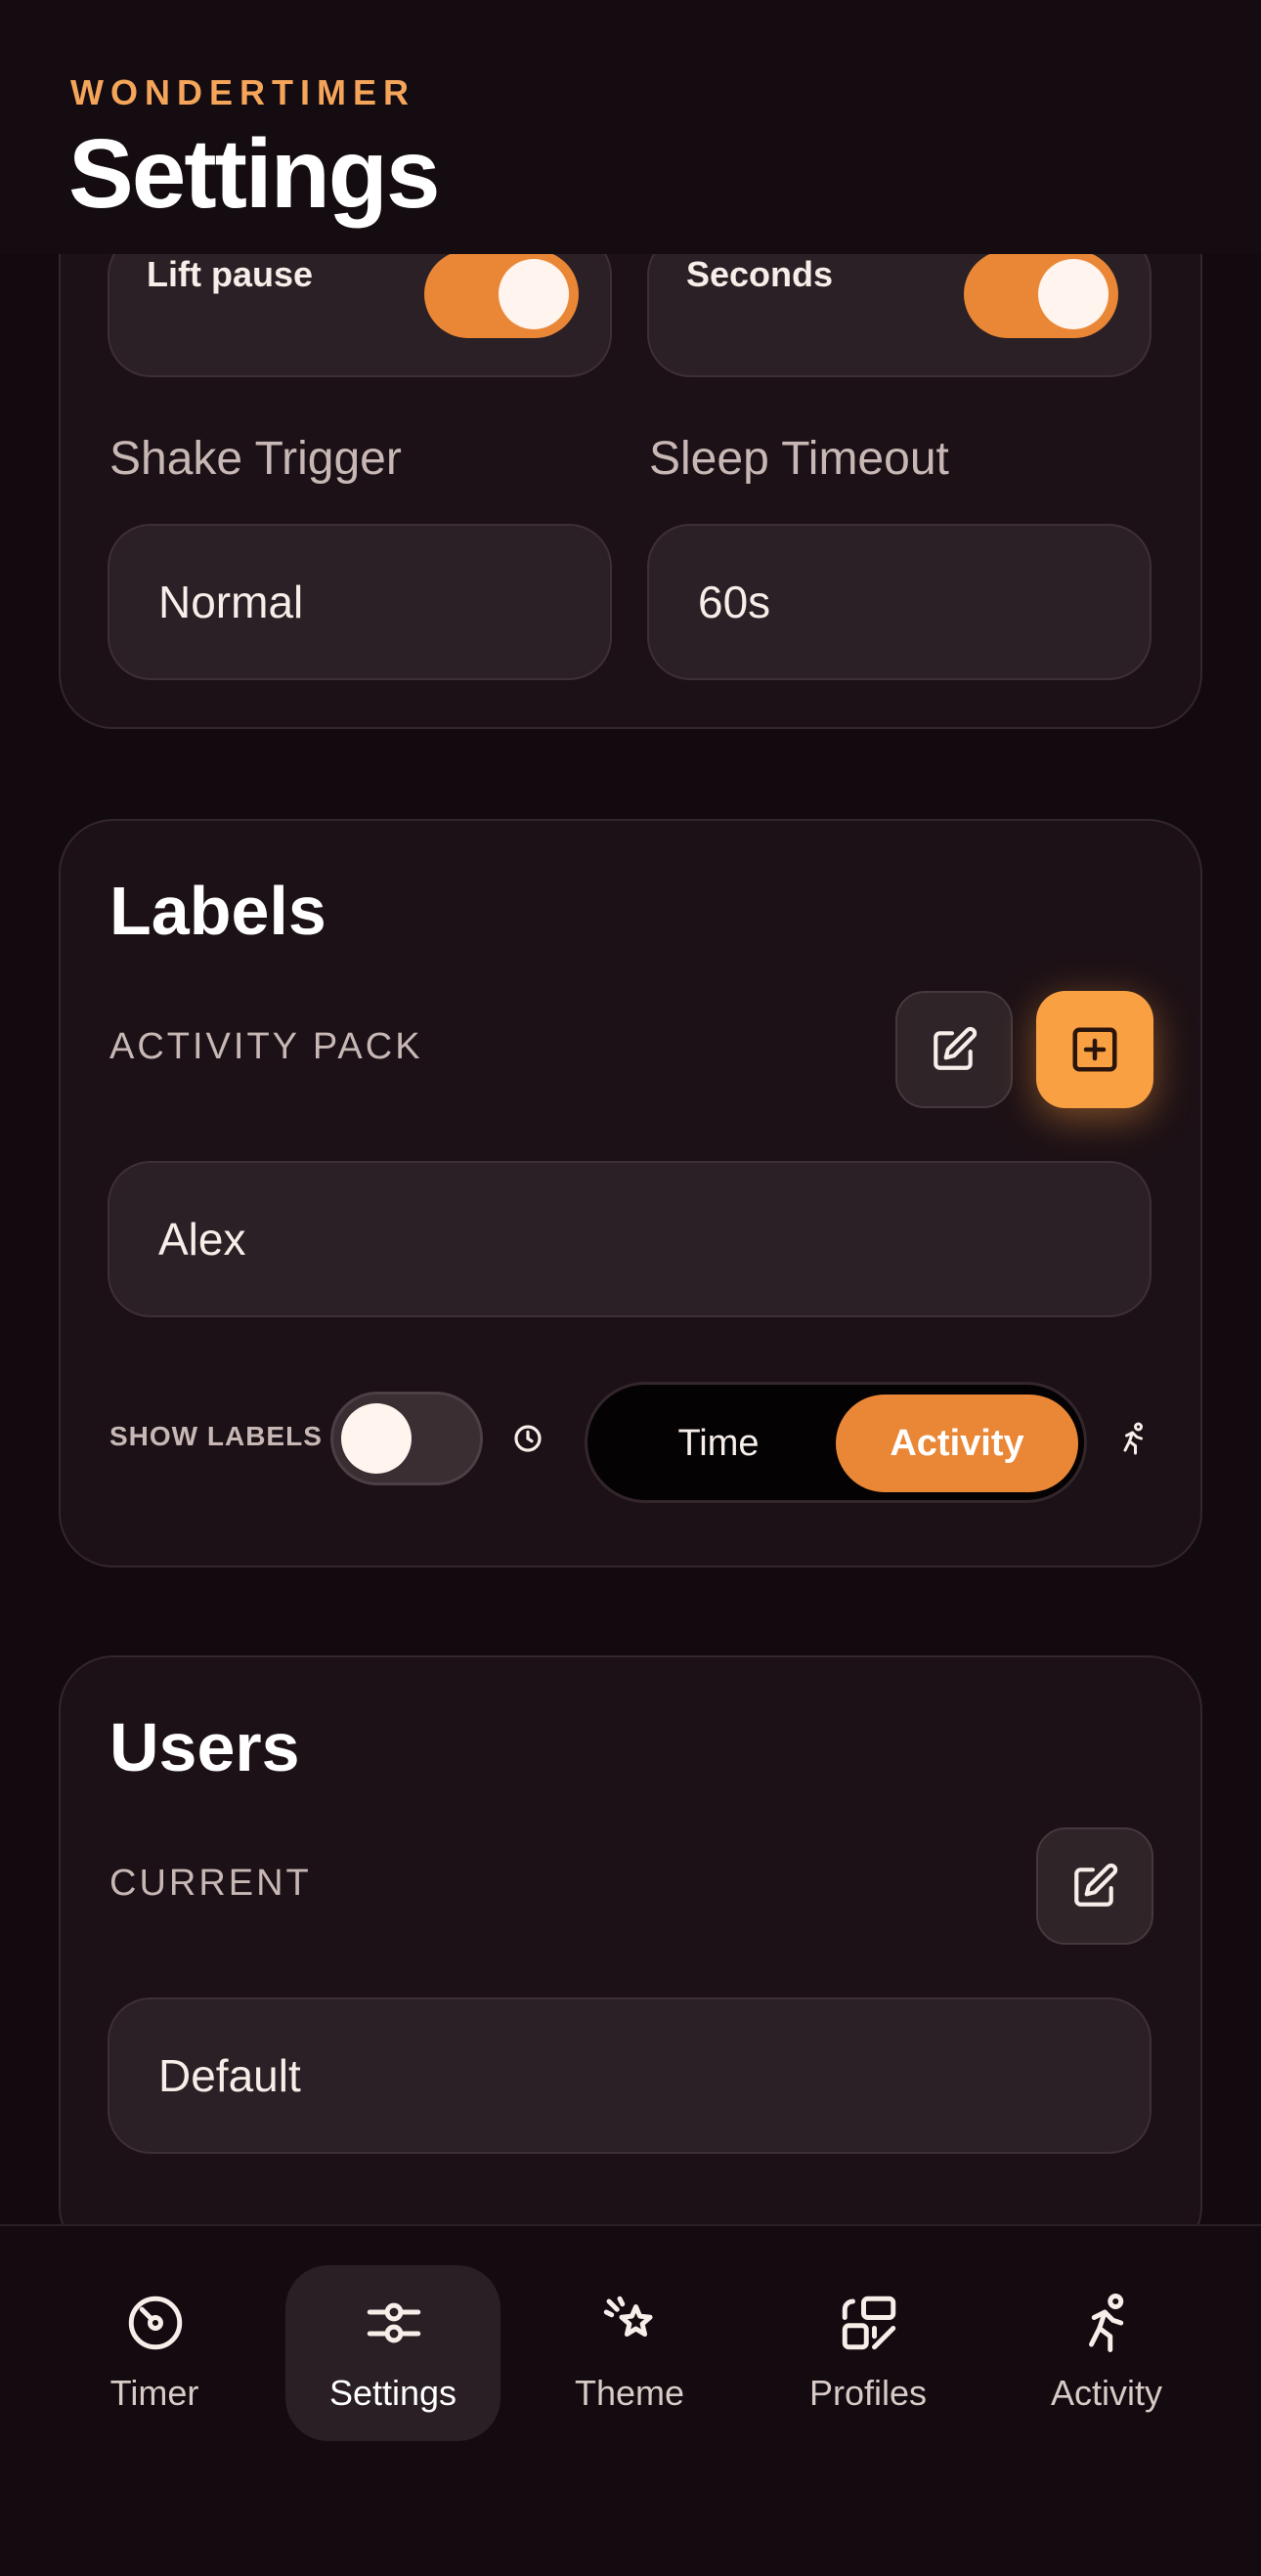 The image size is (1261, 2576). I want to click on nav-item-profiles: Profiles, so click(868, 2353).